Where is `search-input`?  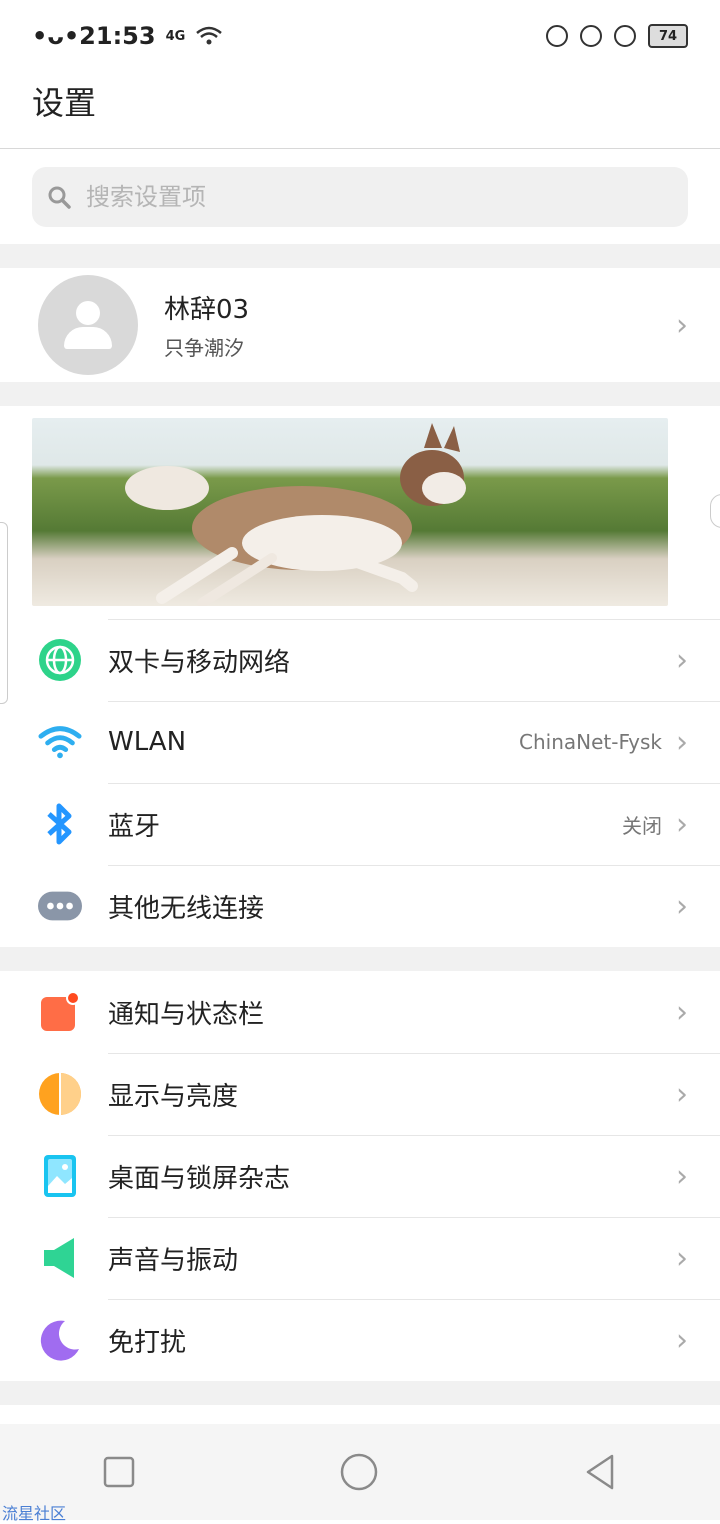
search-input is located at coordinates (366, 197).